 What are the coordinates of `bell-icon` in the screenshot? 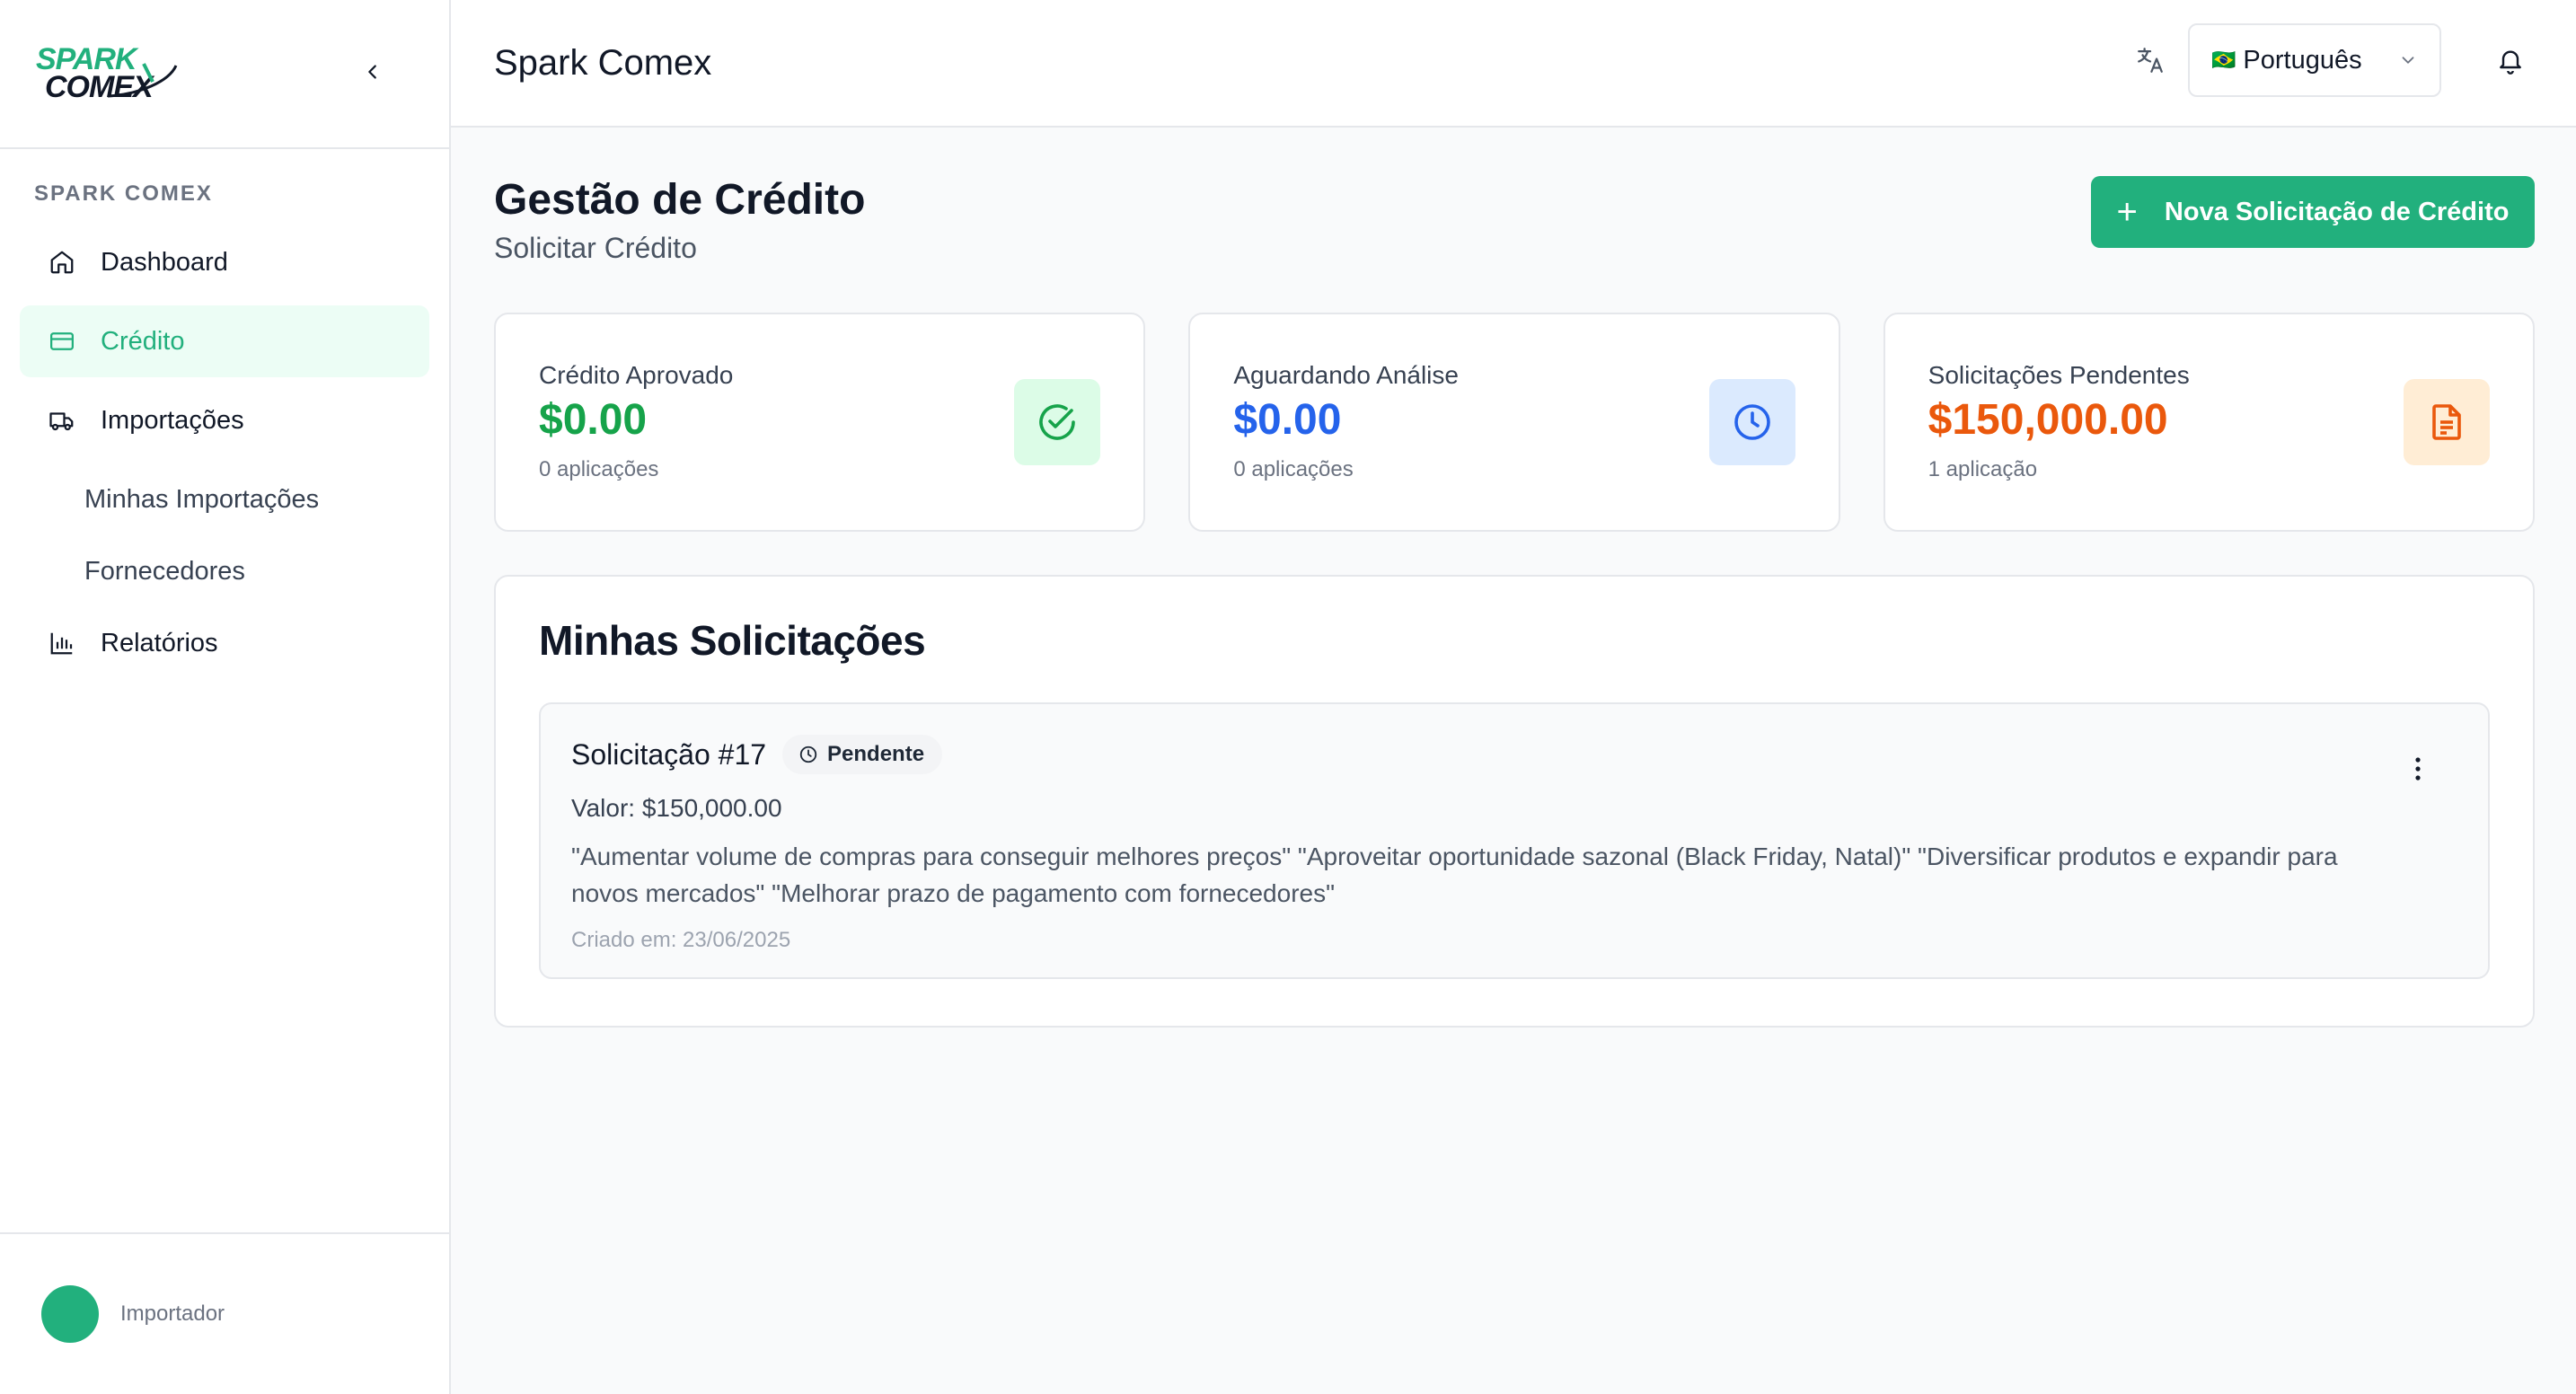 It's located at (2510, 62).